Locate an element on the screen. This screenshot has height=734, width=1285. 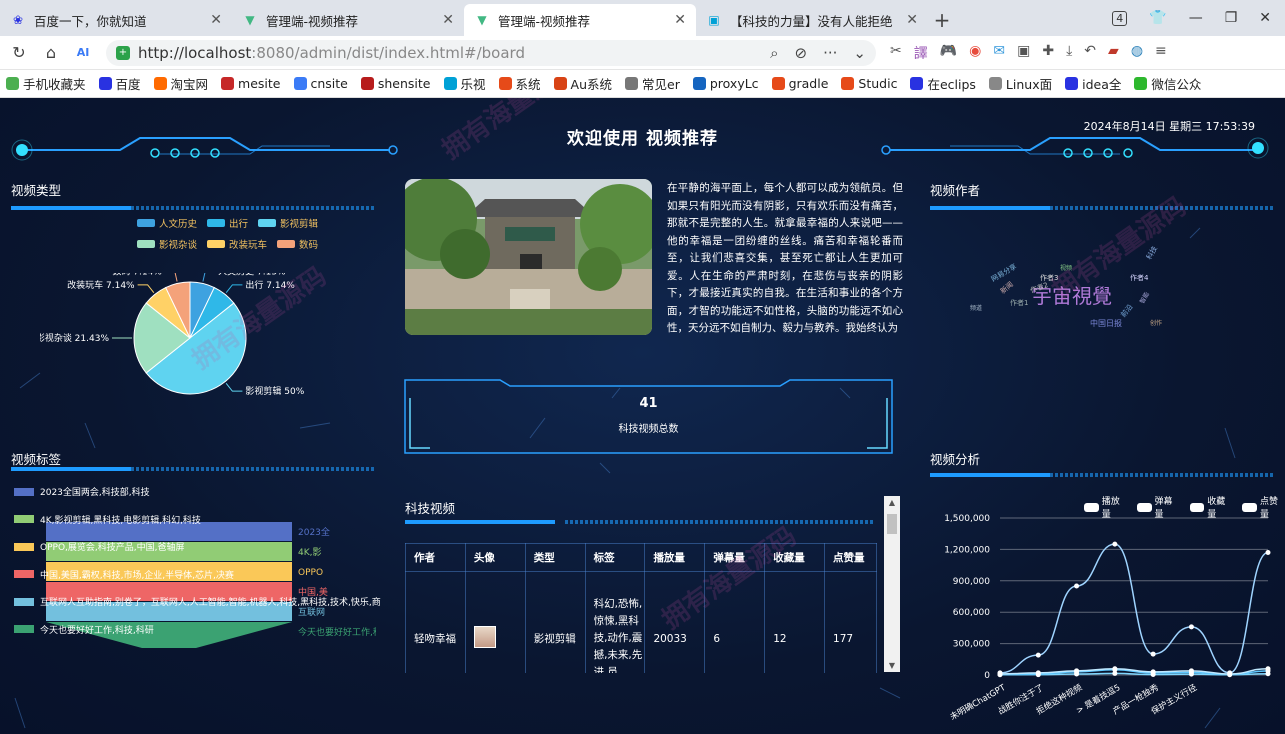
bookmark-item: idea全 is located at coordinates (1093, 83).